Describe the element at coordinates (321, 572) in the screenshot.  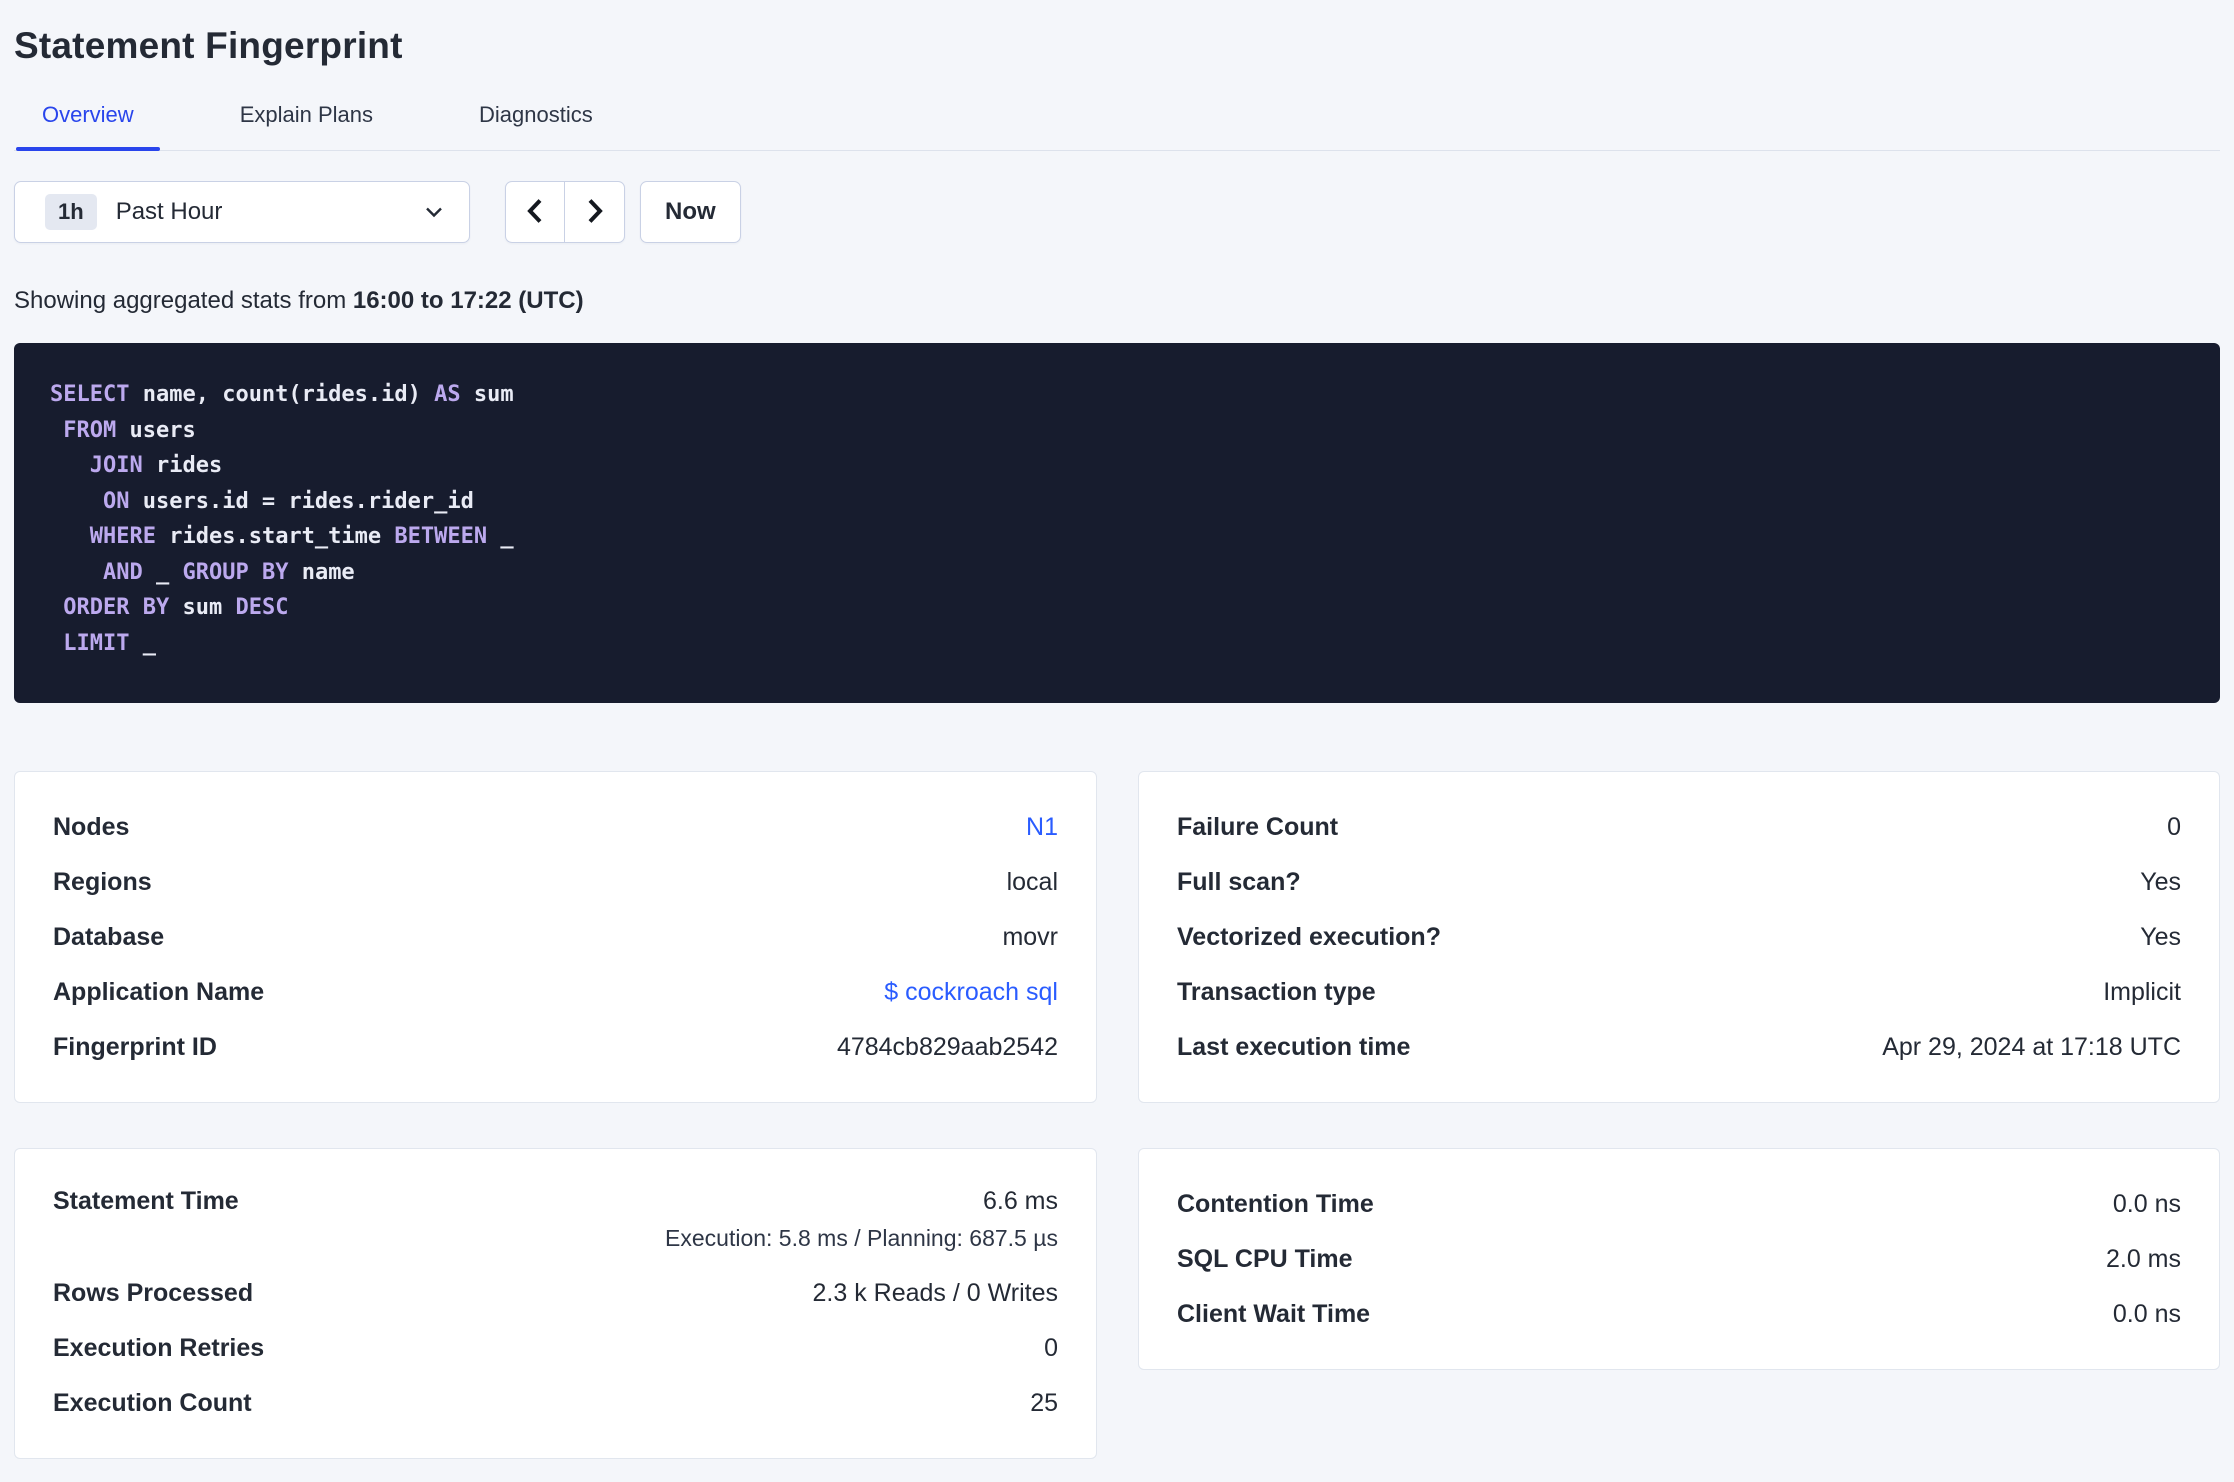
I see `sql-text: name` at that location.